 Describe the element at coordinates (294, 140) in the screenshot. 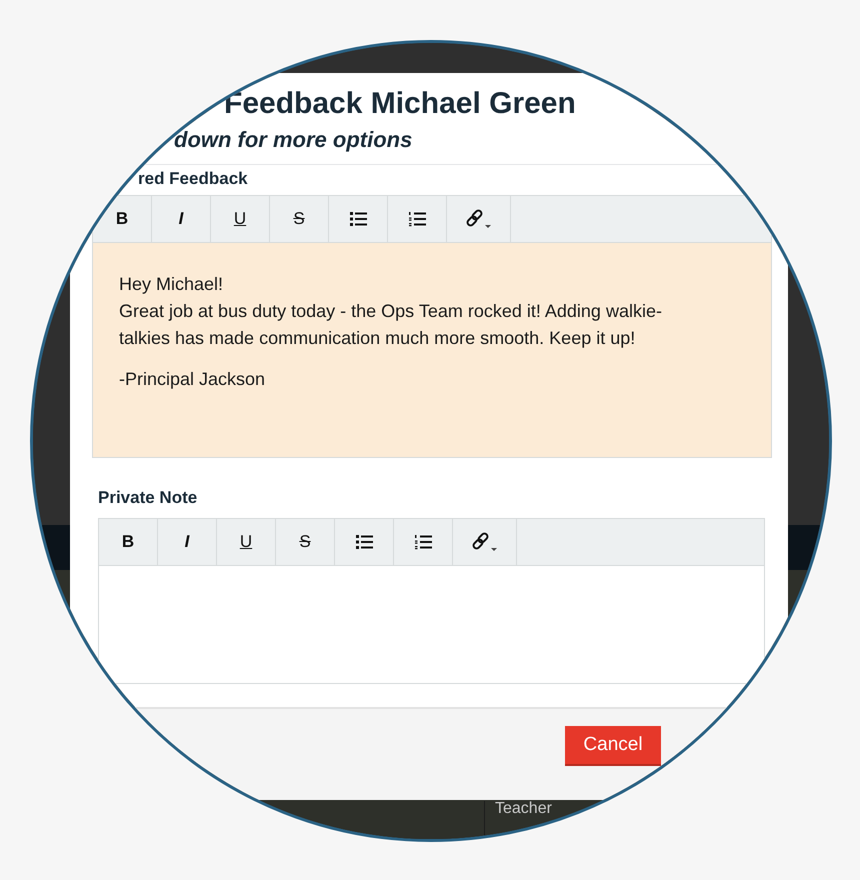

I see `dialog-subtitle: down for more options` at that location.